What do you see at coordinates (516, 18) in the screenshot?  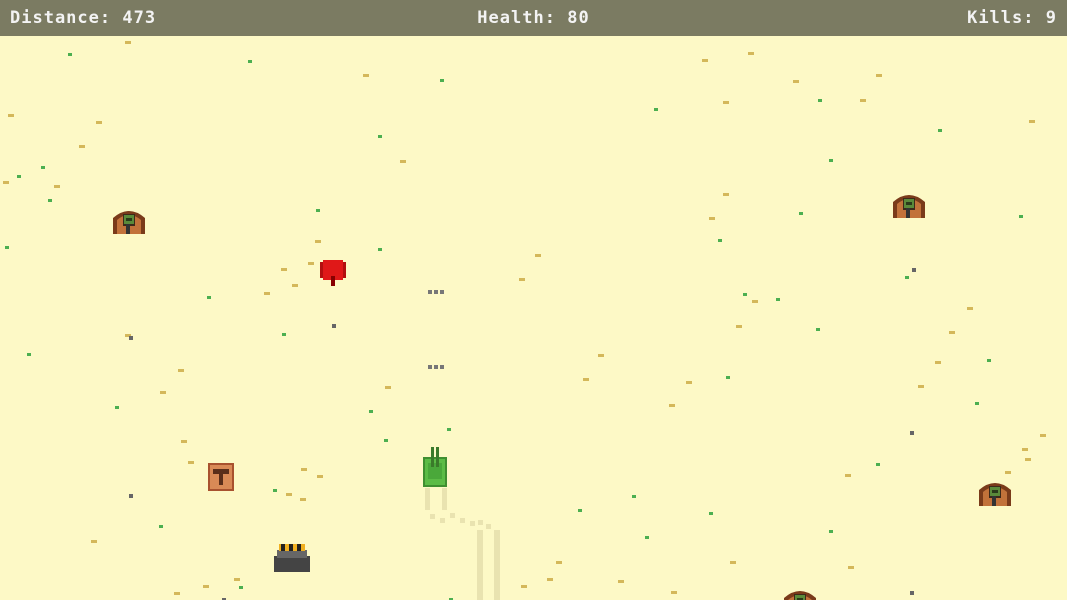 I see `health-label: Health:` at bounding box center [516, 18].